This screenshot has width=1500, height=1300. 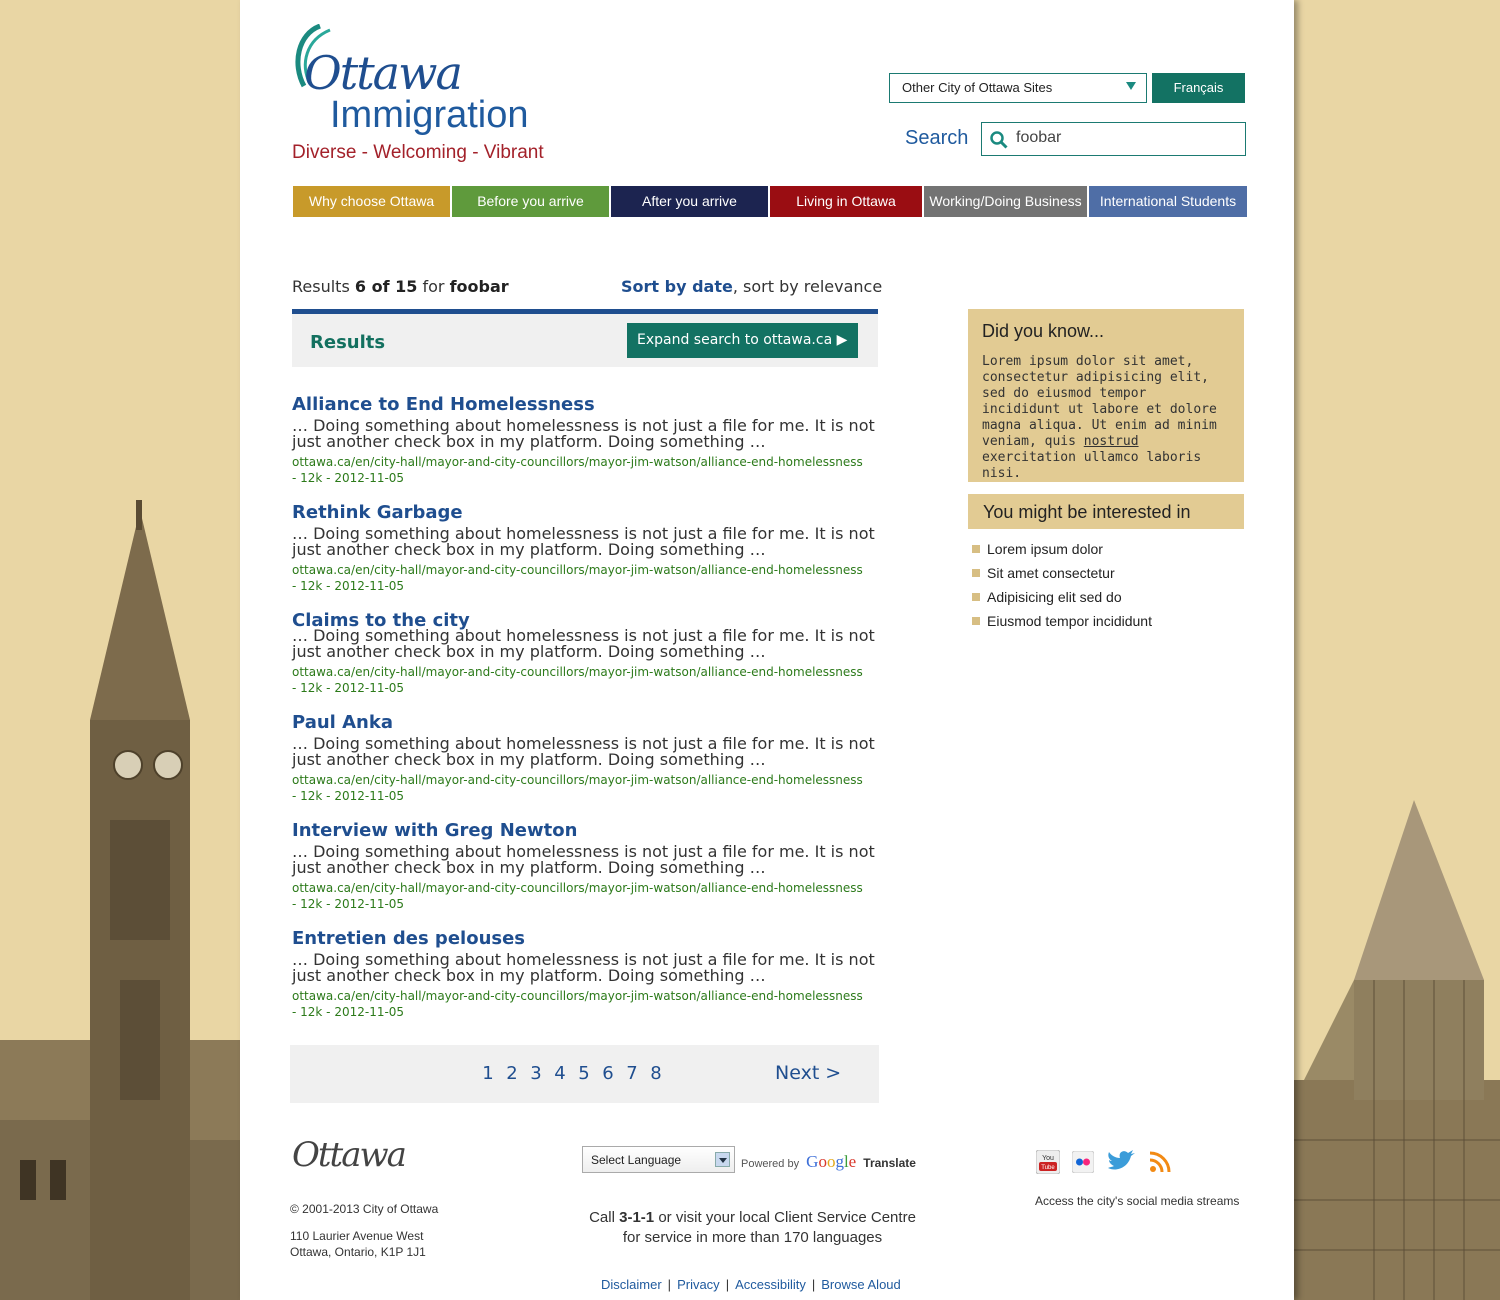 I want to click on nav-international-students: International Students, so click(x=1168, y=201).